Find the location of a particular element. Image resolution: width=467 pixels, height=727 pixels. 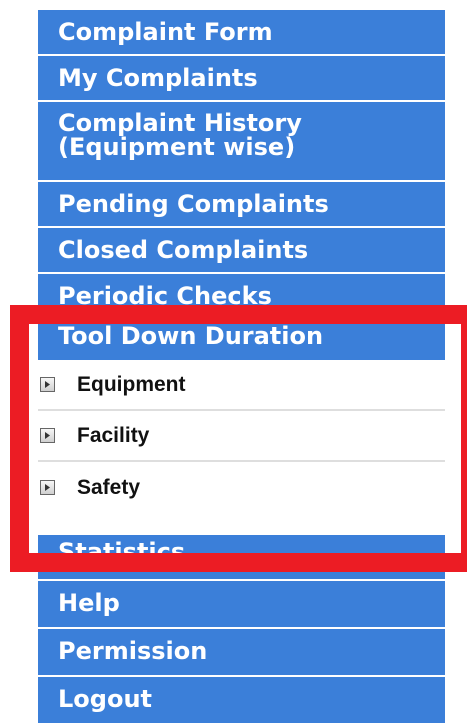

menu-item-tool-down-duration: Tool Down Duration is located at coordinates (241, 337).